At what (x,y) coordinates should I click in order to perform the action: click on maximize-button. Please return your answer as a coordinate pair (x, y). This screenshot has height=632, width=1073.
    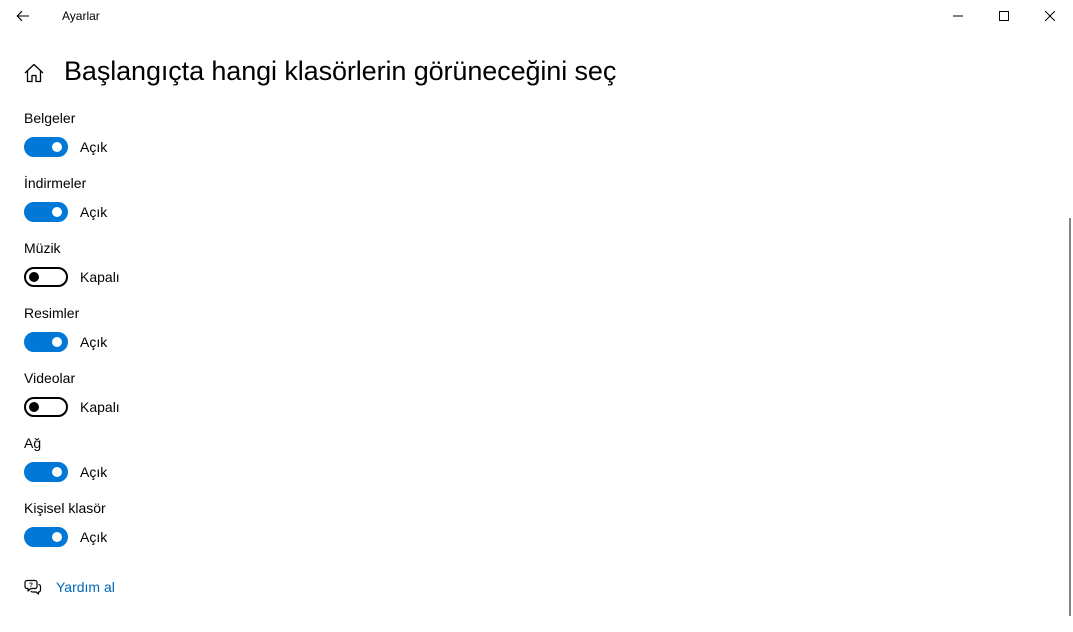
    Looking at the image, I should click on (1004, 16).